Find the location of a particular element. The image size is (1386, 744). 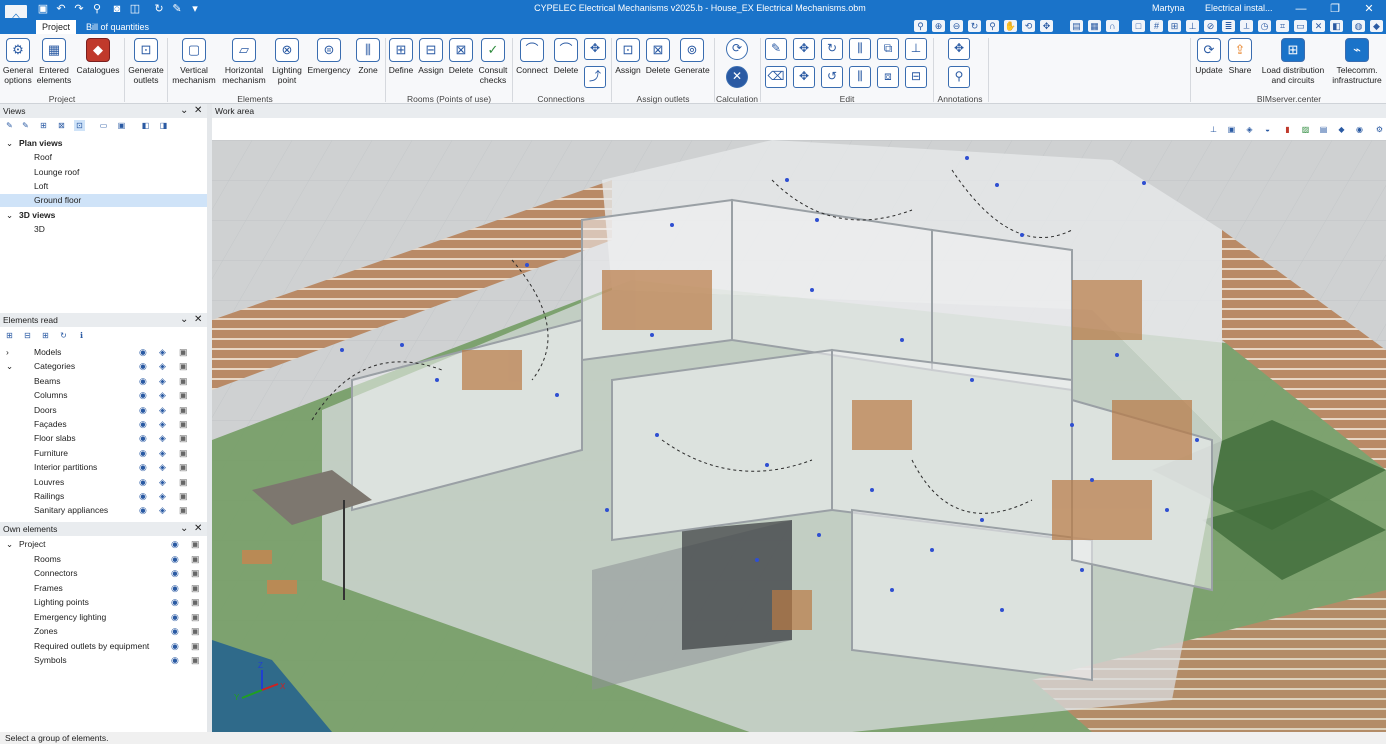

polar-icon: ⊘ is located at coordinates (1210, 26).